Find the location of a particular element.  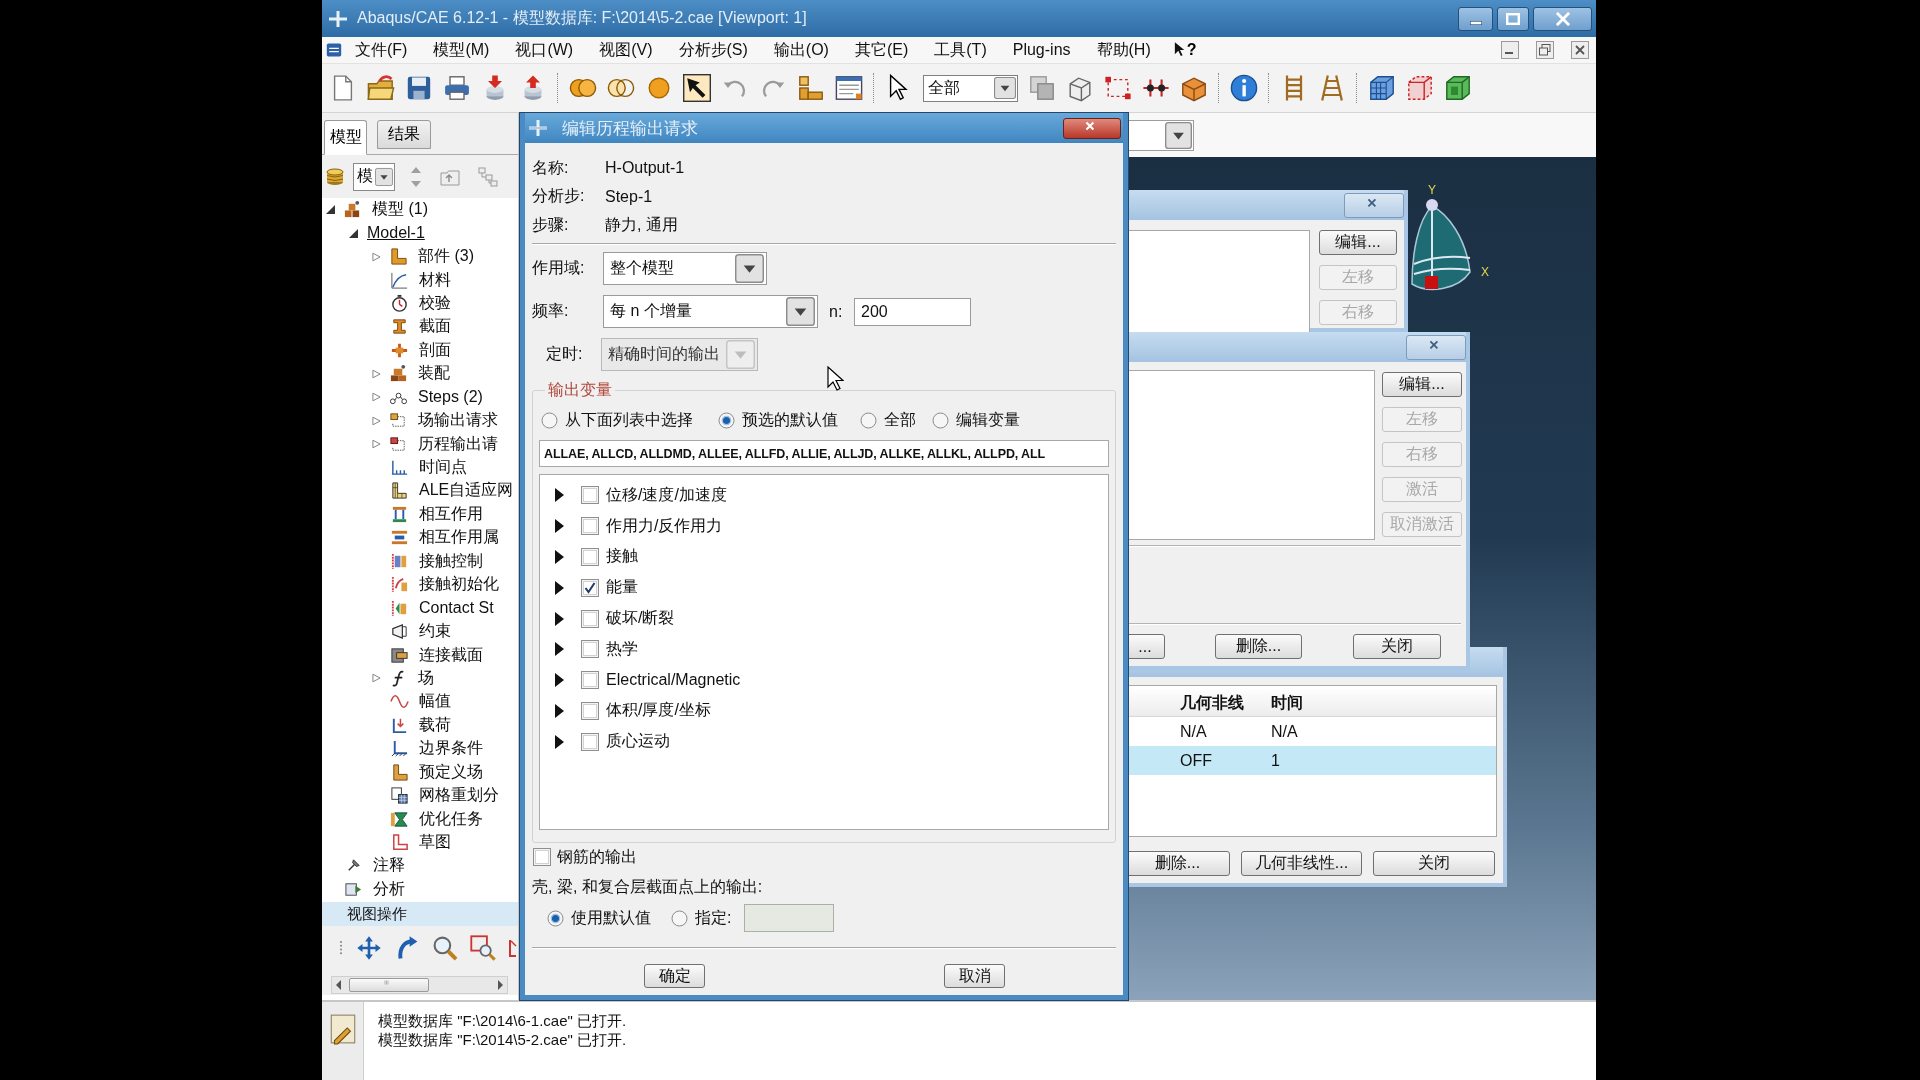

notepad-pencil-icon is located at coordinates (342, 1029).